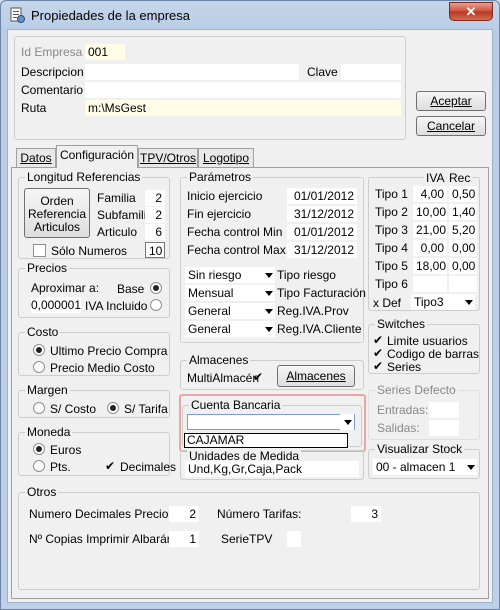 This screenshot has width=500, height=610. I want to click on reg-iva-prov-select: General, so click(230, 311).